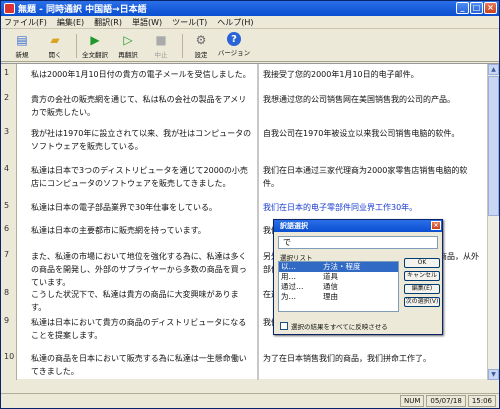 This screenshot has width=500, height=409. What do you see at coordinates (373, 177) in the screenshot?
I see `target-text: 我们在日本通过三家代理商为2000家零售店销售电脑的软件。` at bounding box center [373, 177].